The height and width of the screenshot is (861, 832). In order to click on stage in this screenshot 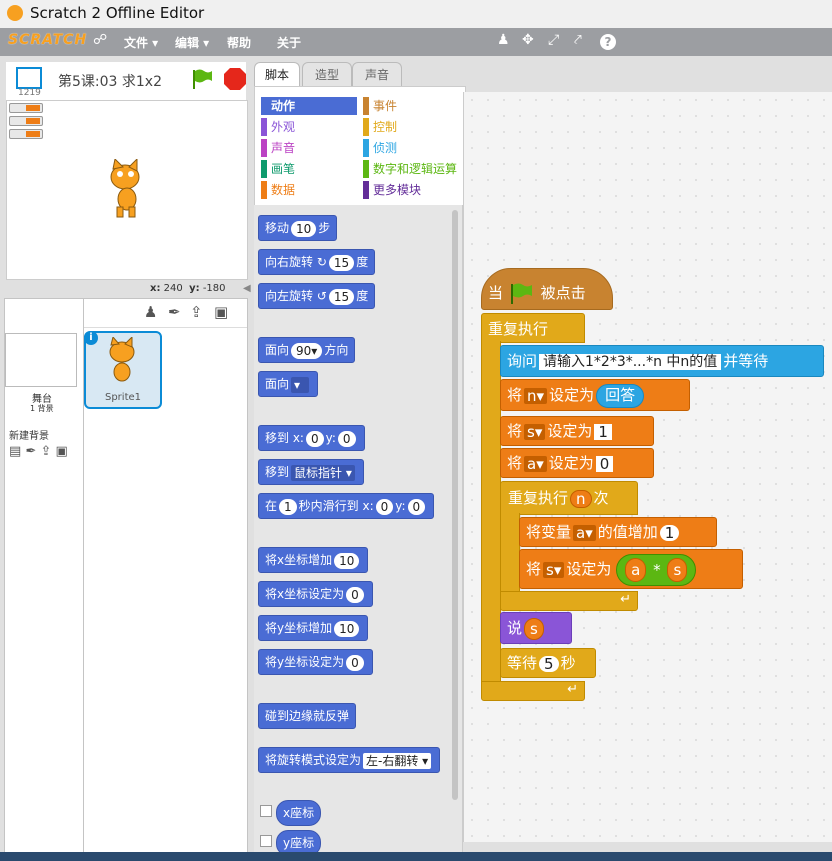, I will do `click(127, 190)`.